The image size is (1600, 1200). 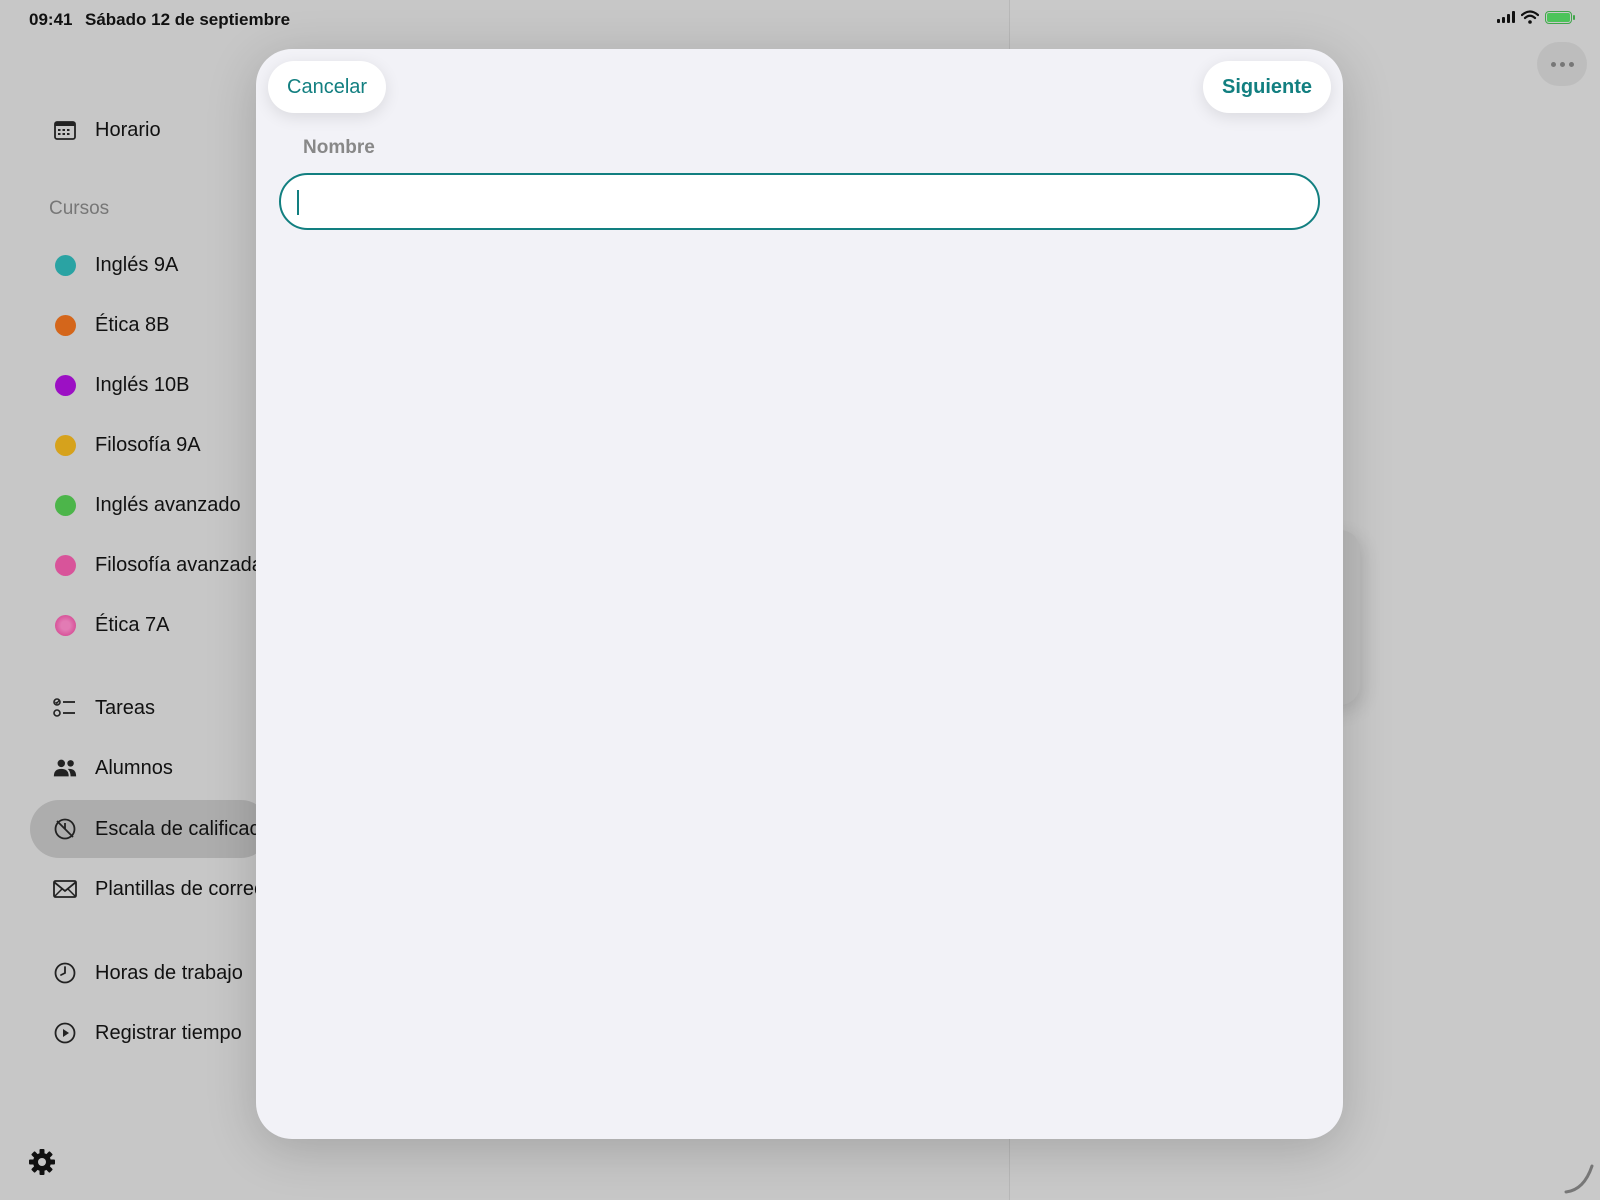 I want to click on sidebar-item-log-time: Registrar tiempo, so click(x=150, y=1033).